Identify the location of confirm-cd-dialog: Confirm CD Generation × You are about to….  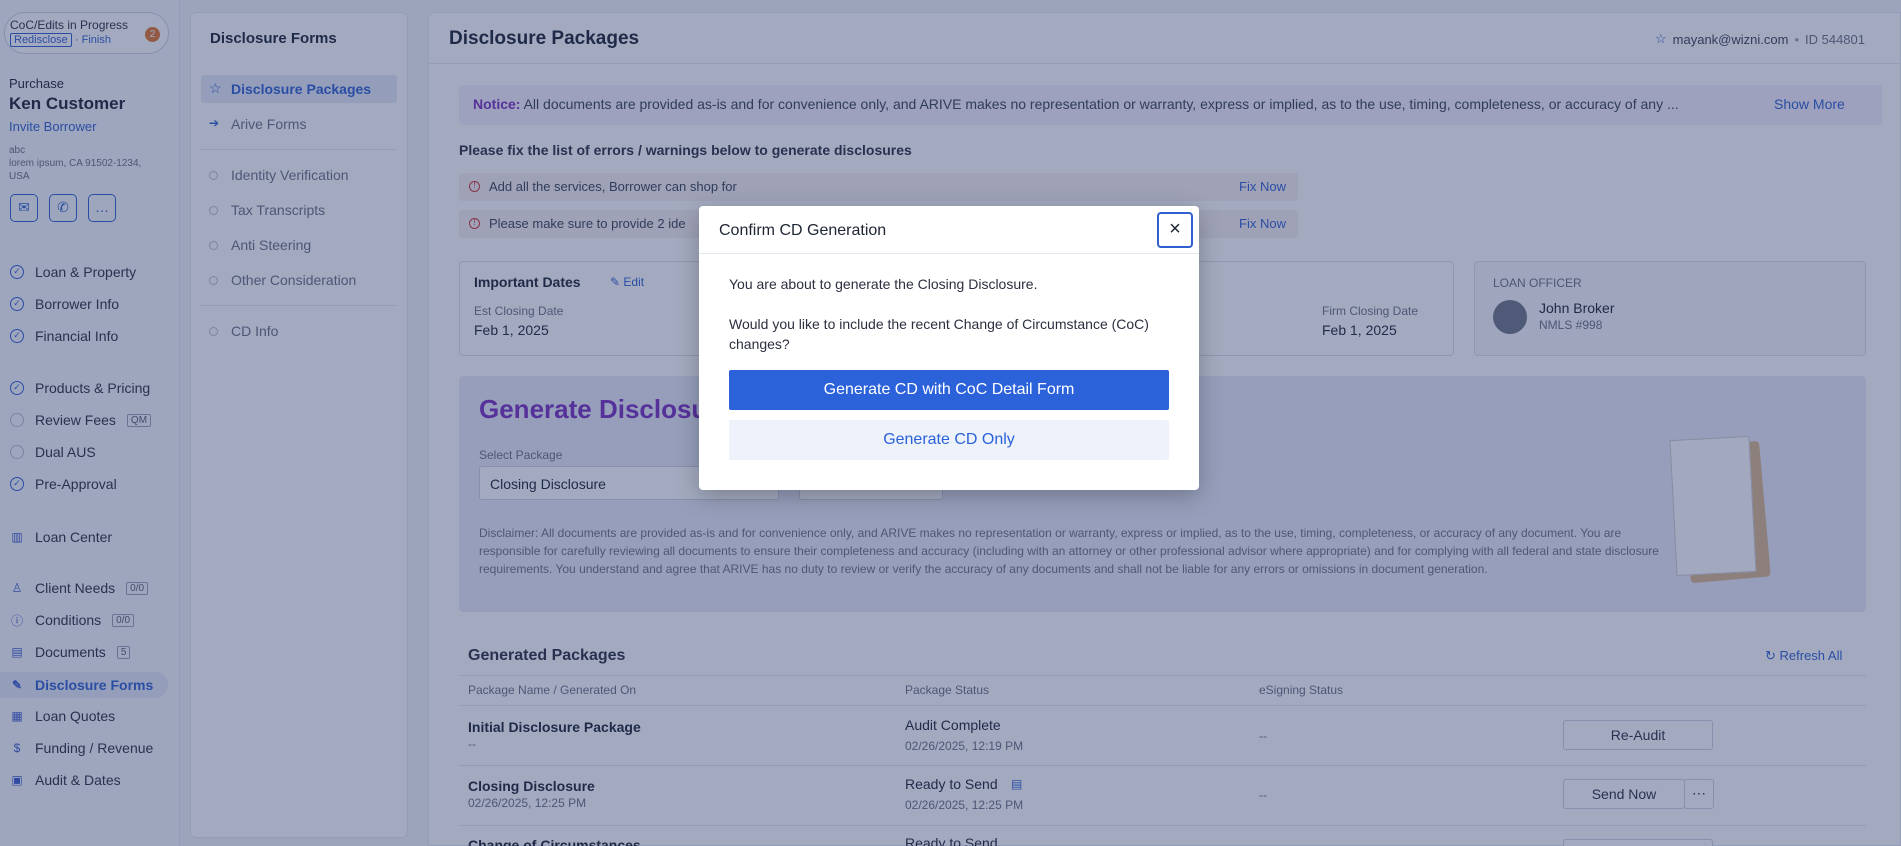
(949, 348).